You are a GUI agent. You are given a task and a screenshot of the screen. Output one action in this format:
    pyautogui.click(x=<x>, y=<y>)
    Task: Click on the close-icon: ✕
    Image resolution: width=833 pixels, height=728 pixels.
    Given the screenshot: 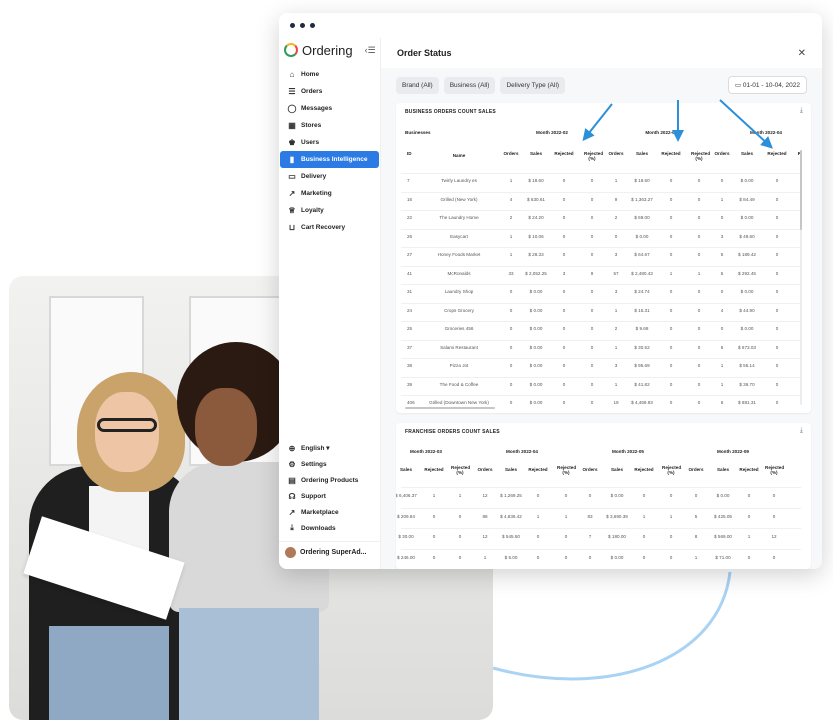 What is the action you would take?
    pyautogui.click(x=802, y=53)
    